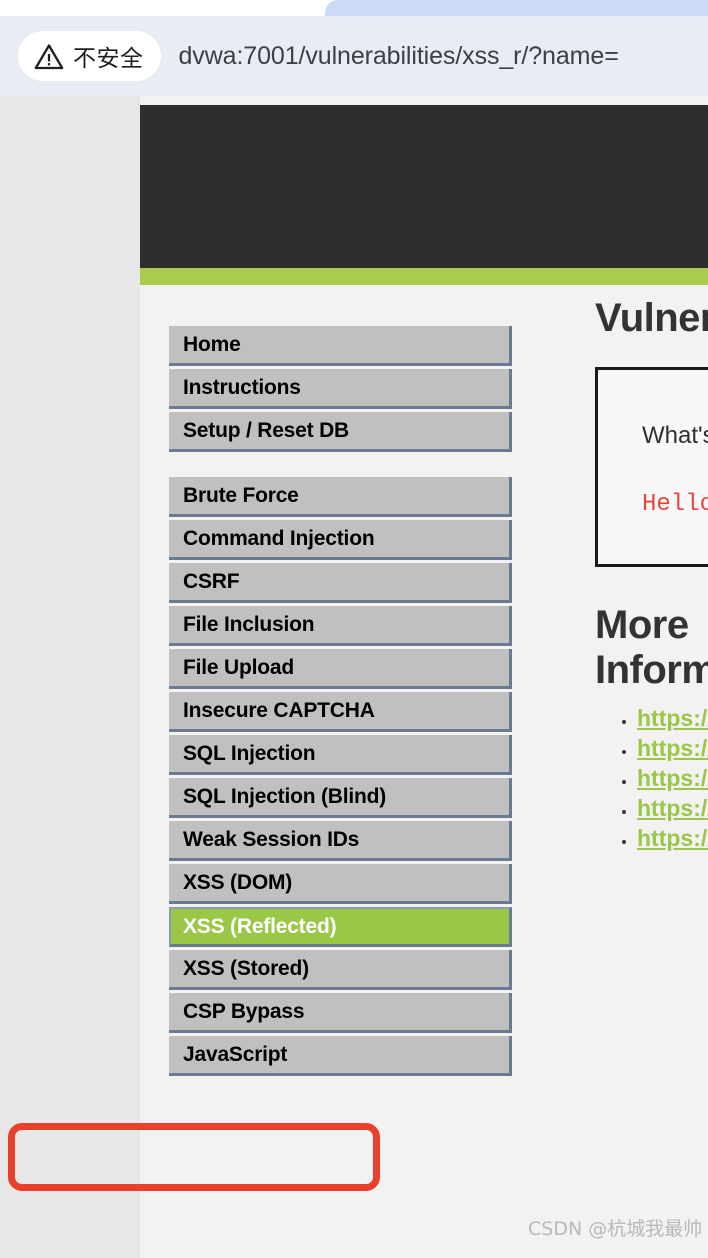  What do you see at coordinates (399, 56) in the screenshot?
I see `url-text: dvwa:7001/vulnerabilities/xss_r/?name=` at bounding box center [399, 56].